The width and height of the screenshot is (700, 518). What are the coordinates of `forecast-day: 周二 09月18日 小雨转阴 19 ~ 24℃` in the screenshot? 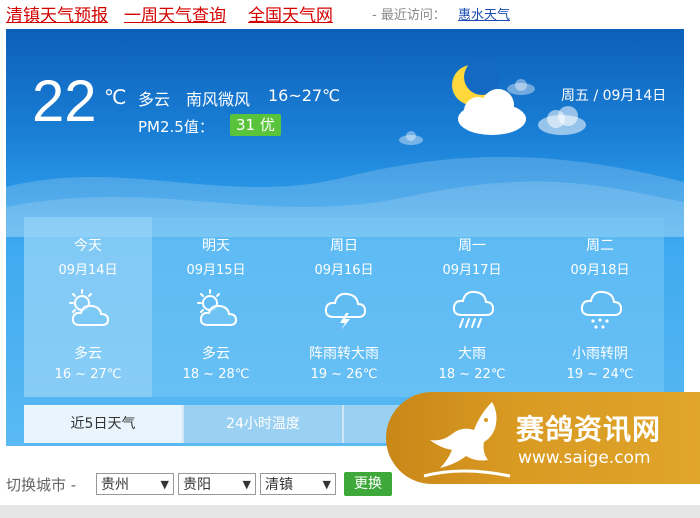 It's located at (600, 307).